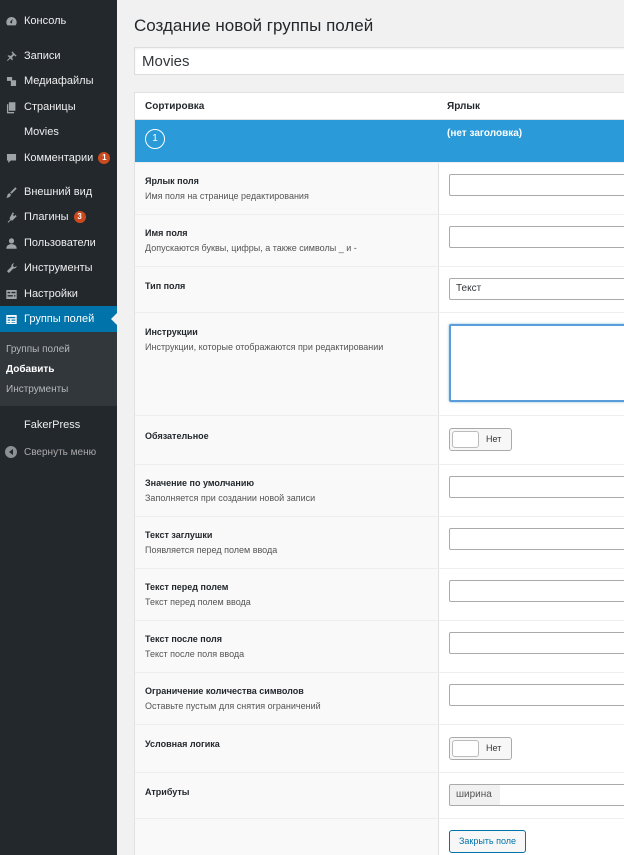 This screenshot has width=624, height=855. I want to click on menu-label: Пользователи, so click(60, 243).